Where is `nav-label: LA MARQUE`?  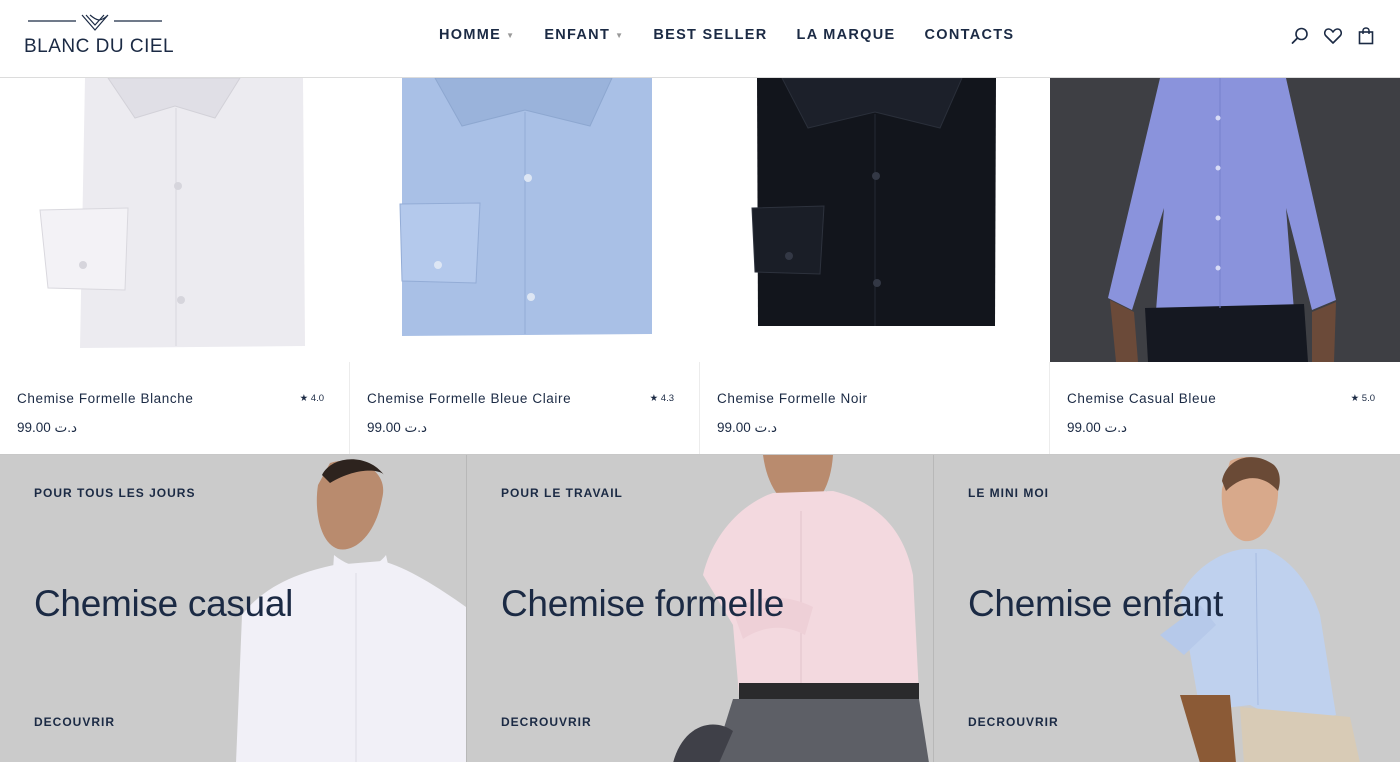
nav-label: LA MARQUE is located at coordinates (846, 35).